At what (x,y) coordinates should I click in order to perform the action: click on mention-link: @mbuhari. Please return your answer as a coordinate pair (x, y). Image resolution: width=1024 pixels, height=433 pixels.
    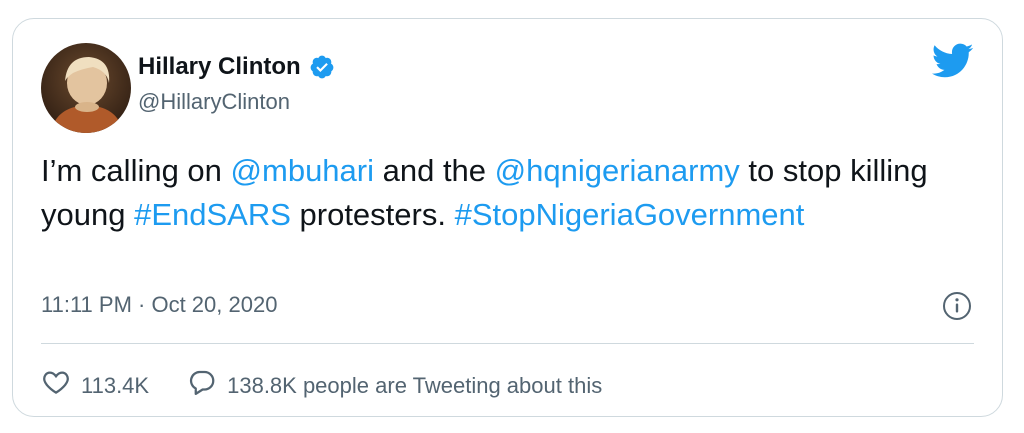
    Looking at the image, I should click on (302, 170).